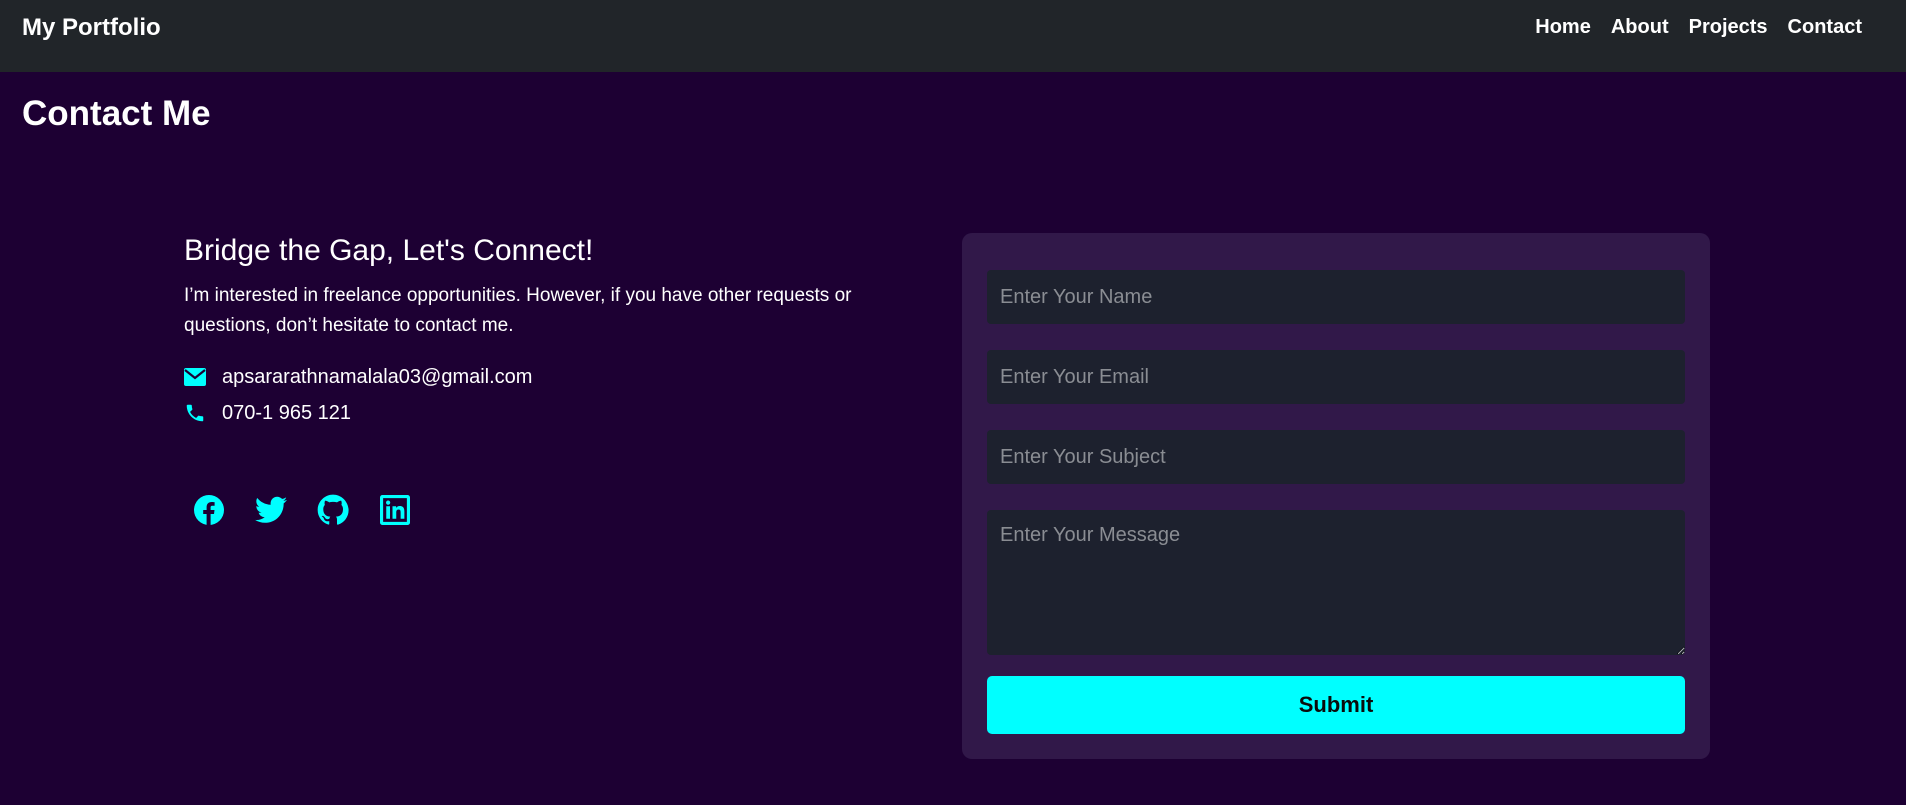  What do you see at coordinates (1728, 27) in the screenshot?
I see `nav-link-projects: Projects` at bounding box center [1728, 27].